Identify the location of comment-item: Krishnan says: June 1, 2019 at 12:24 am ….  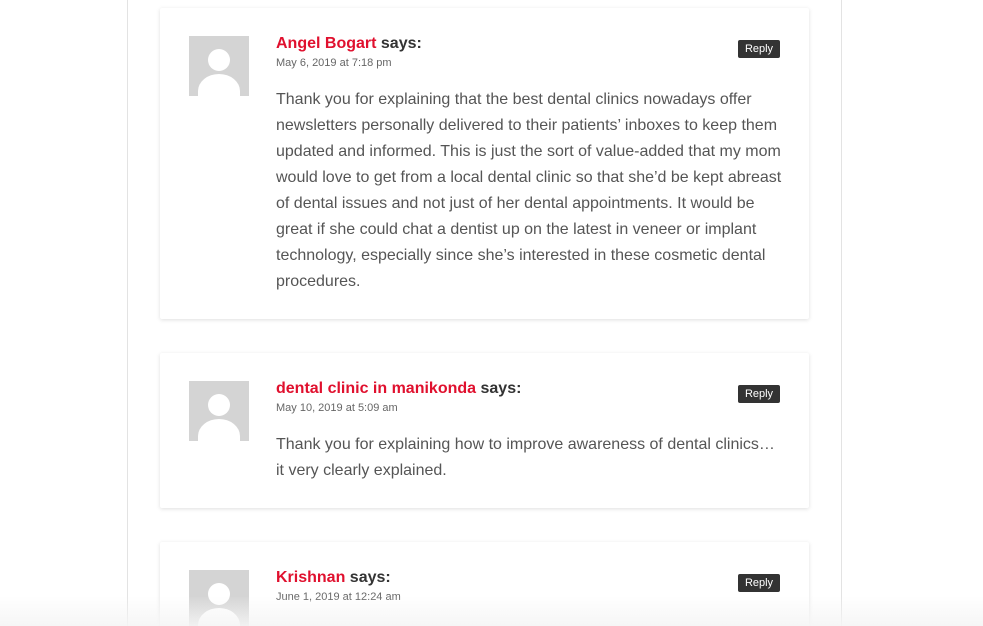
(484, 584).